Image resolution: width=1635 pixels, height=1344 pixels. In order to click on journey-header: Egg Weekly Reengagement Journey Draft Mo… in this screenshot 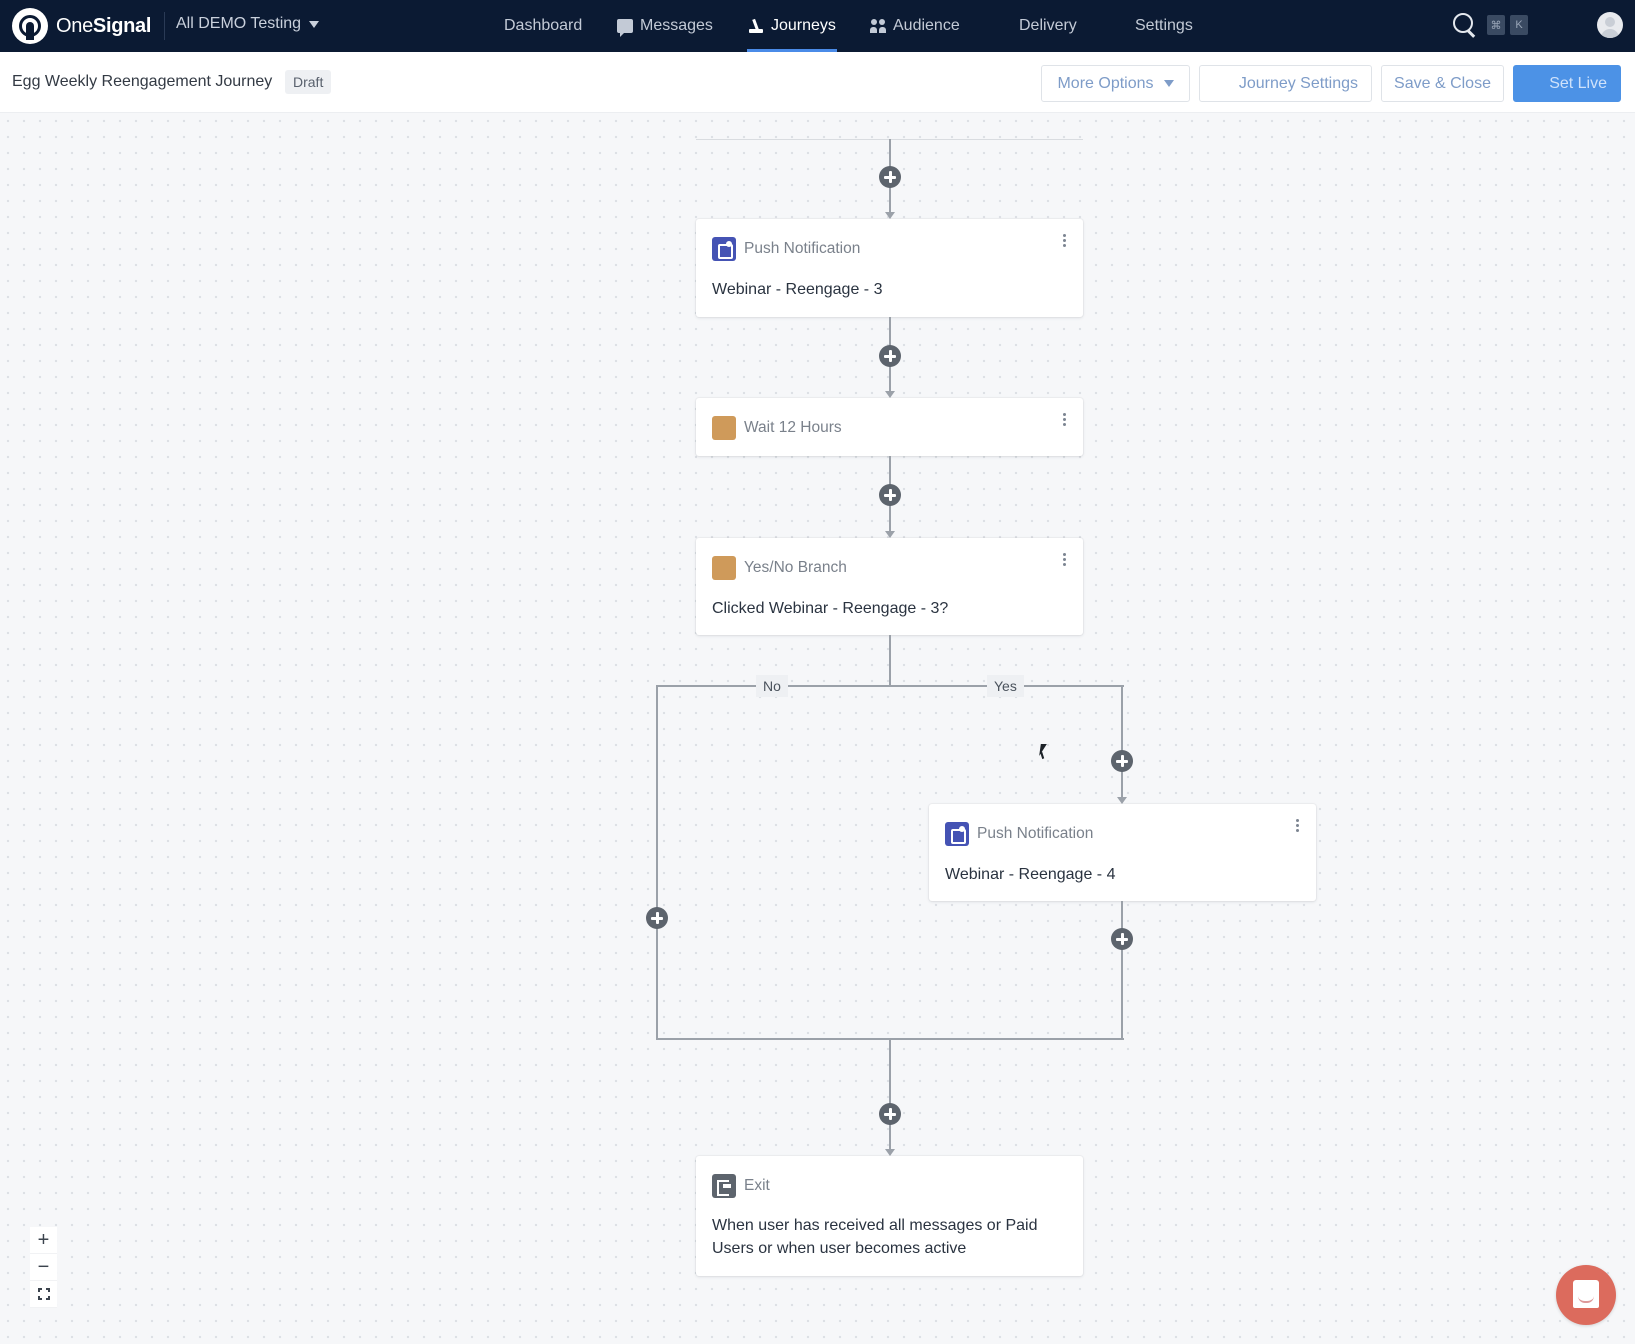, I will do `click(817, 82)`.